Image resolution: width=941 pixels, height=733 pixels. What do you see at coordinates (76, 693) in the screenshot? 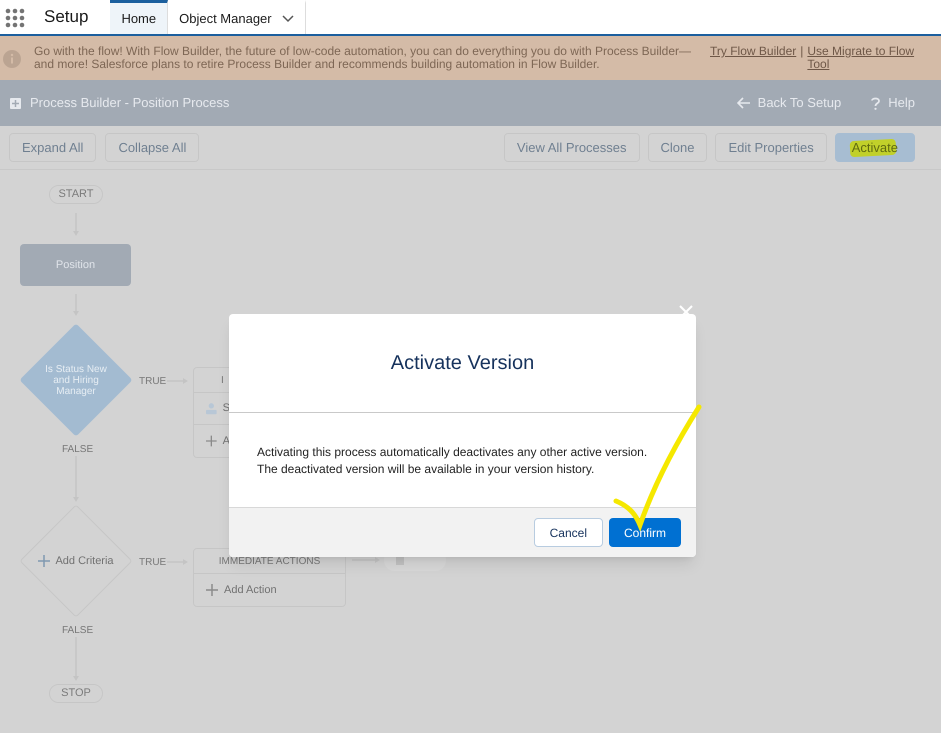
I see `stop-node: STOP` at bounding box center [76, 693].